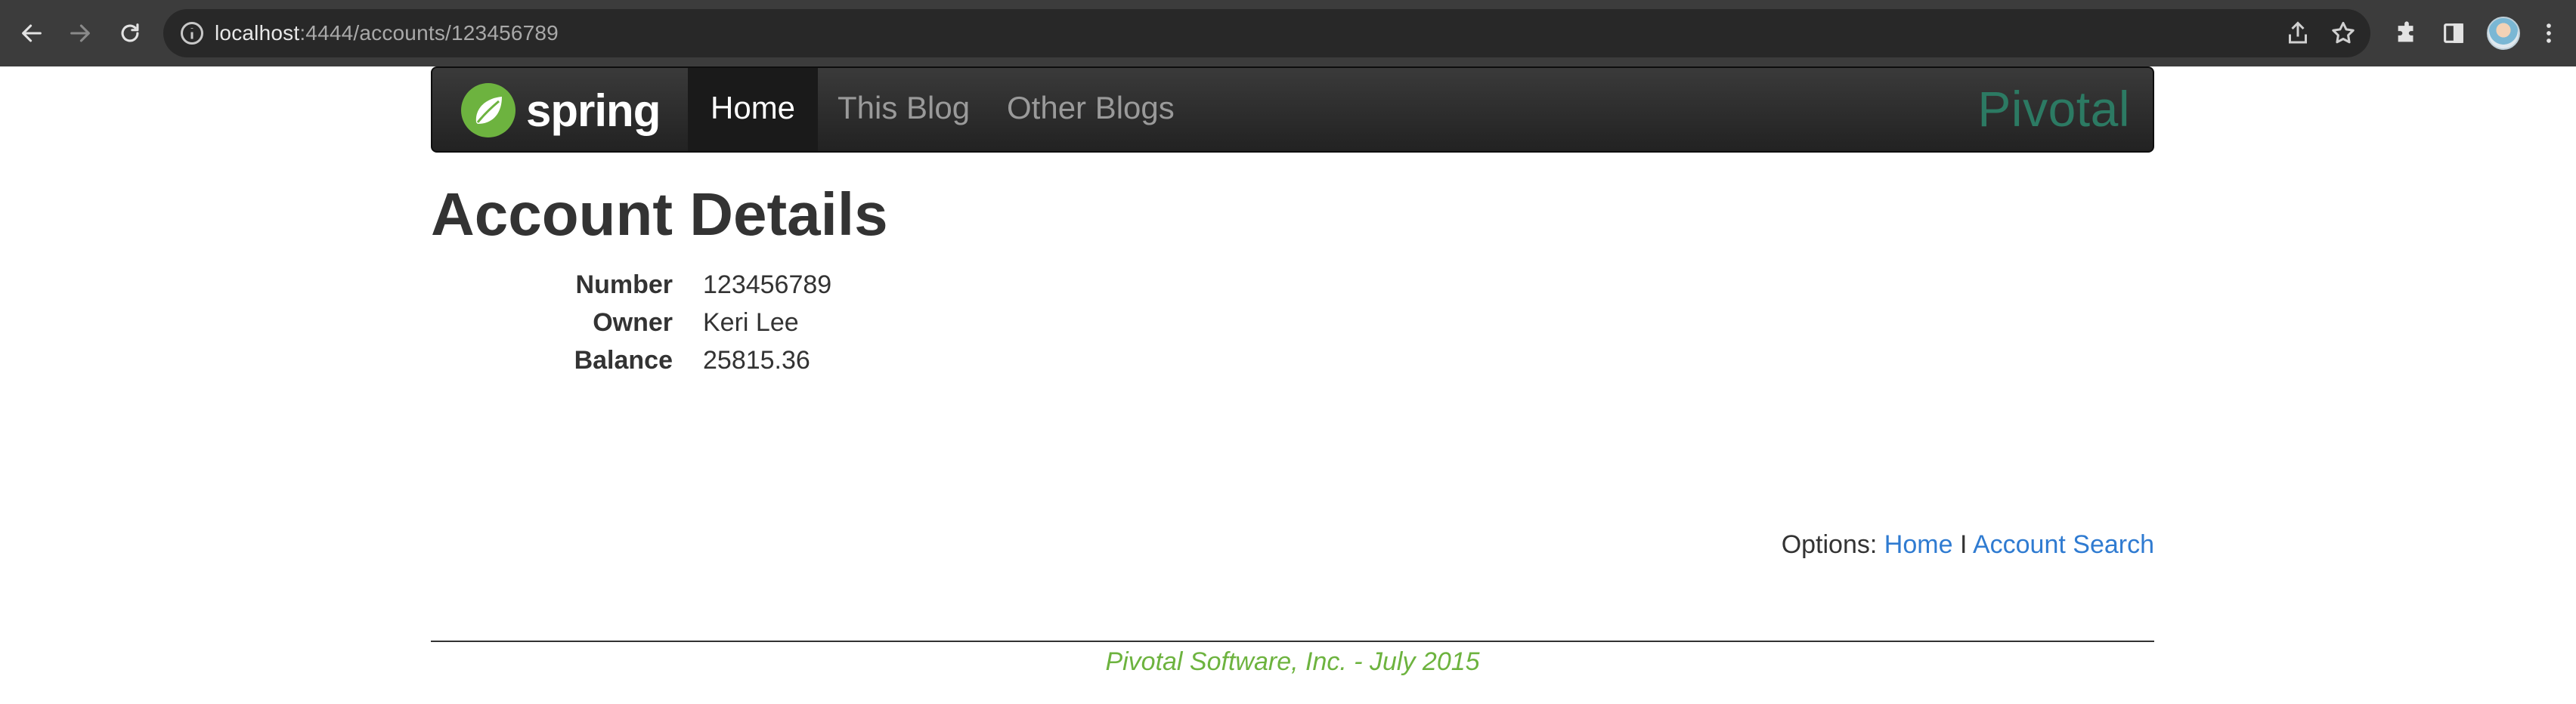  I want to click on detail-row-balance: Balance 25815.36, so click(809, 360).